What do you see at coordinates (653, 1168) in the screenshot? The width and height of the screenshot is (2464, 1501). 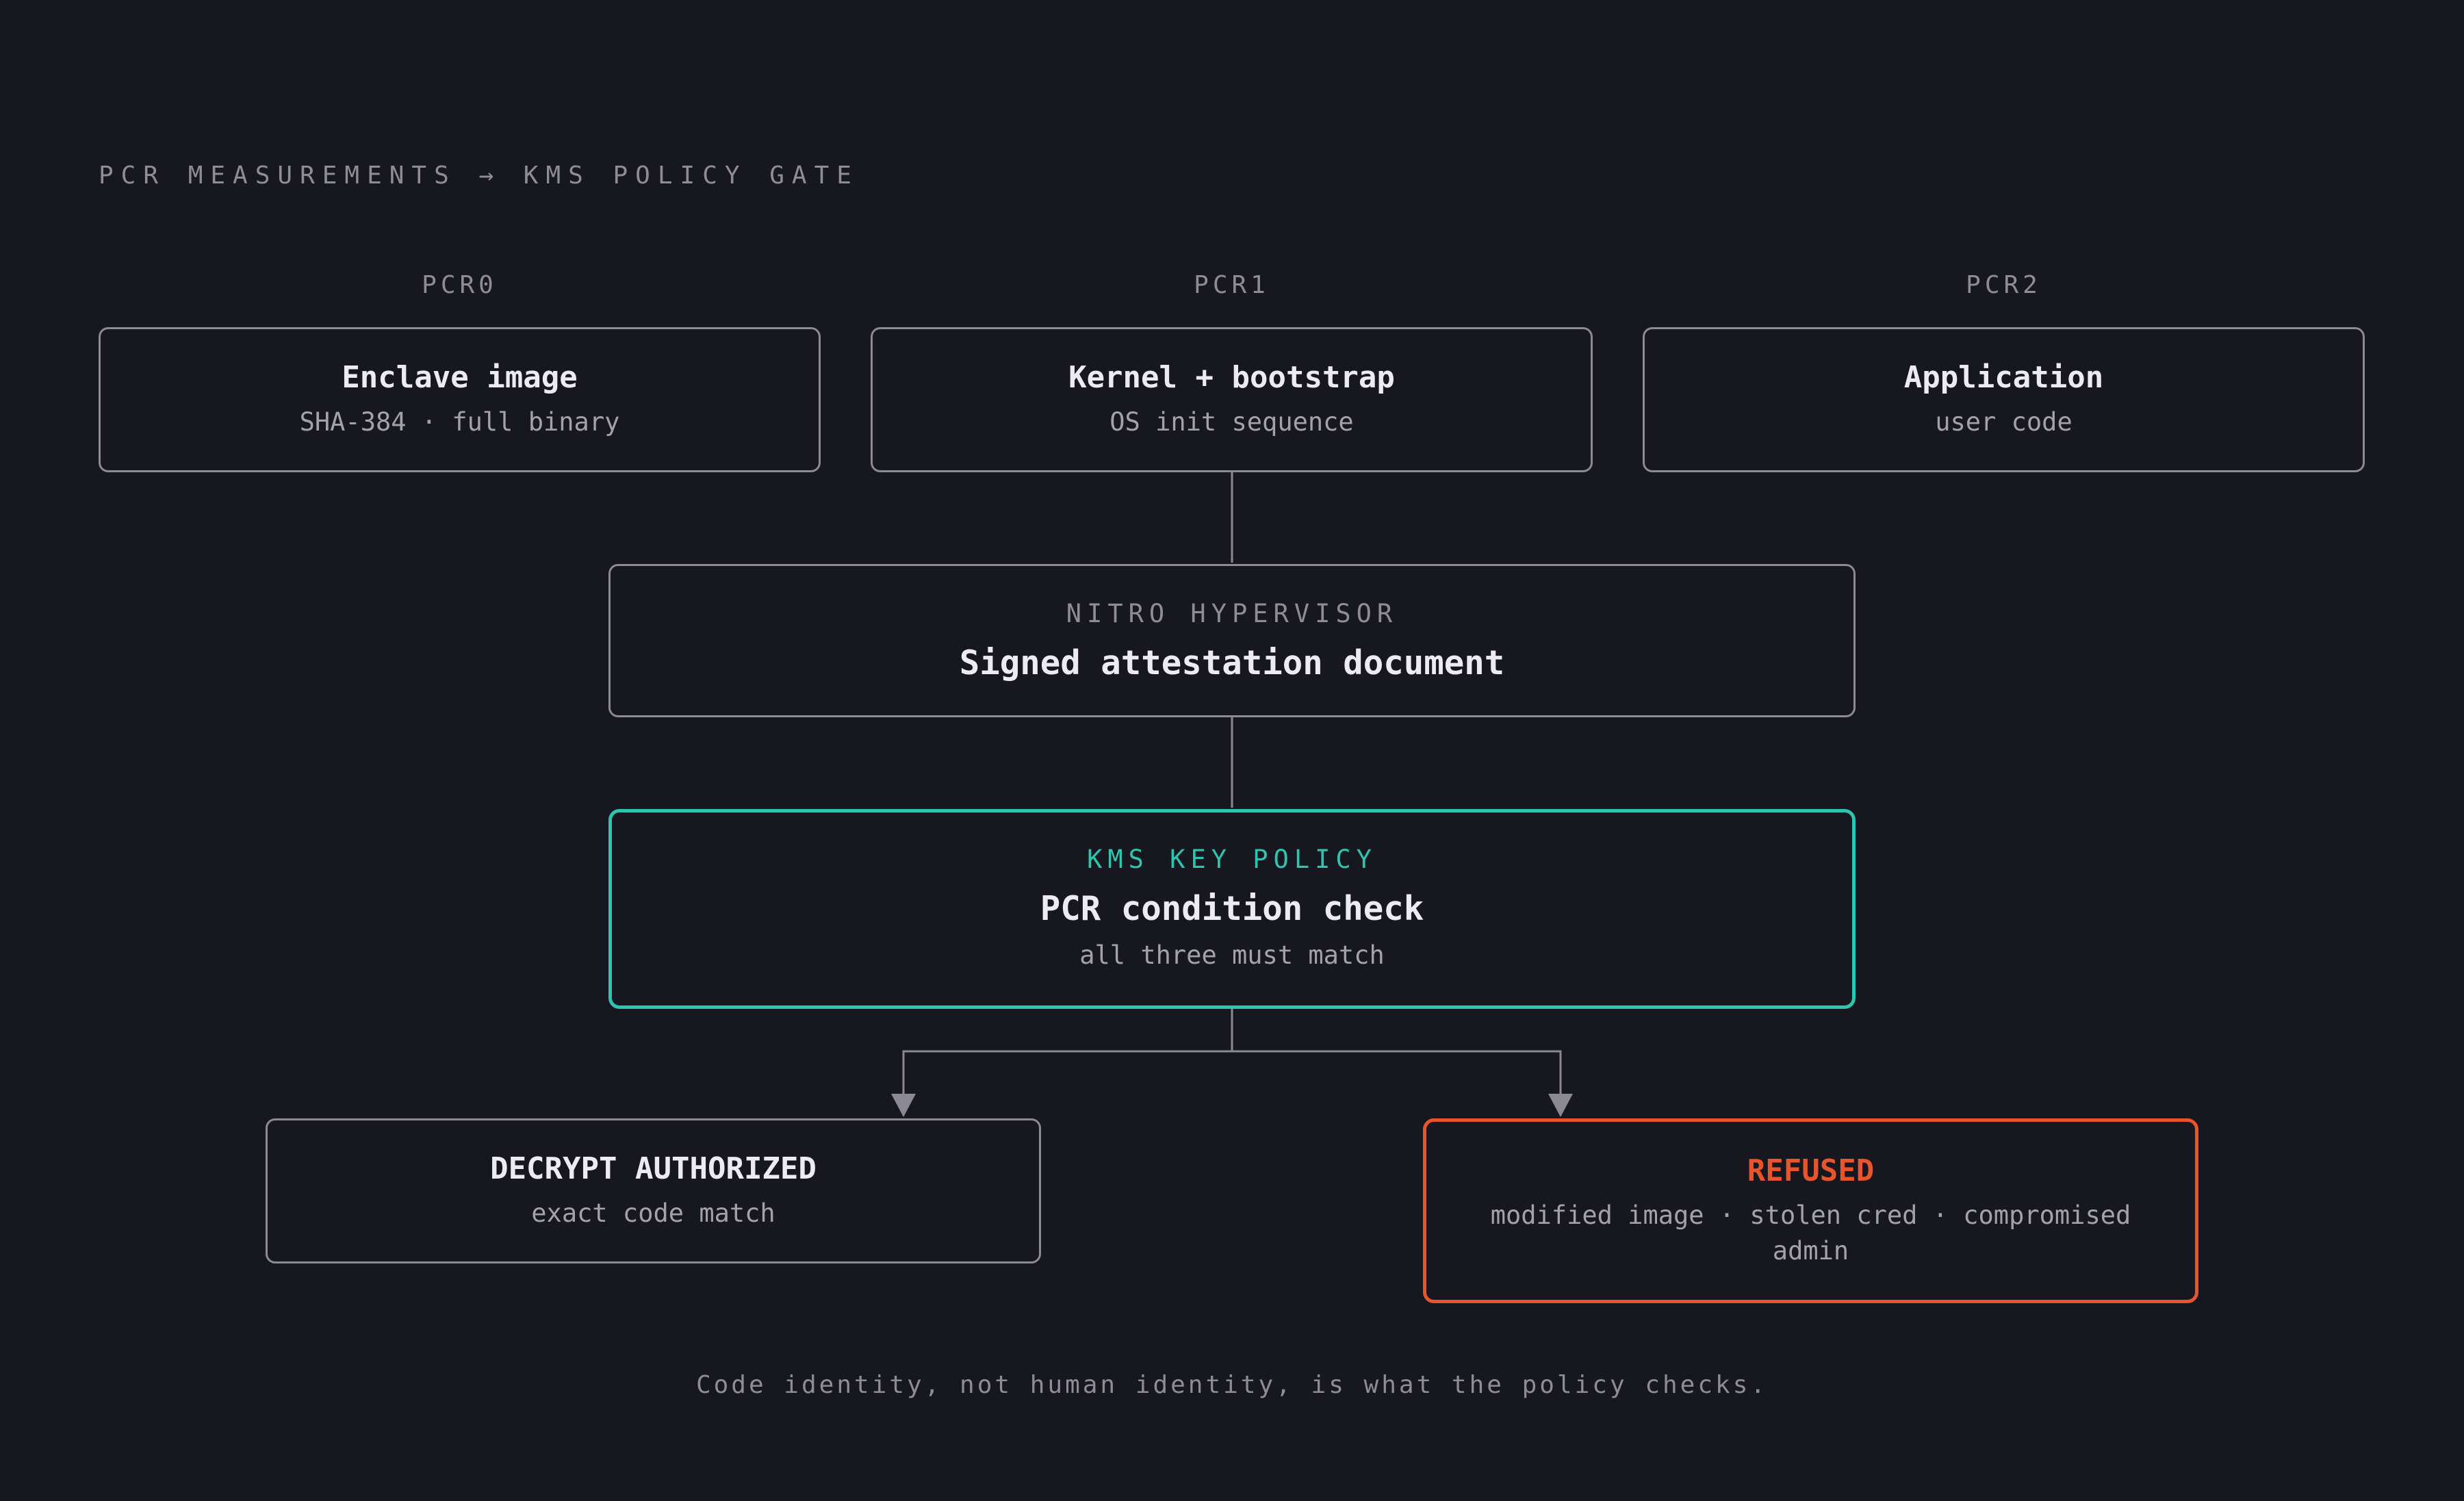 I see `authorized-title: DECRYPT AUTHORIZED` at bounding box center [653, 1168].